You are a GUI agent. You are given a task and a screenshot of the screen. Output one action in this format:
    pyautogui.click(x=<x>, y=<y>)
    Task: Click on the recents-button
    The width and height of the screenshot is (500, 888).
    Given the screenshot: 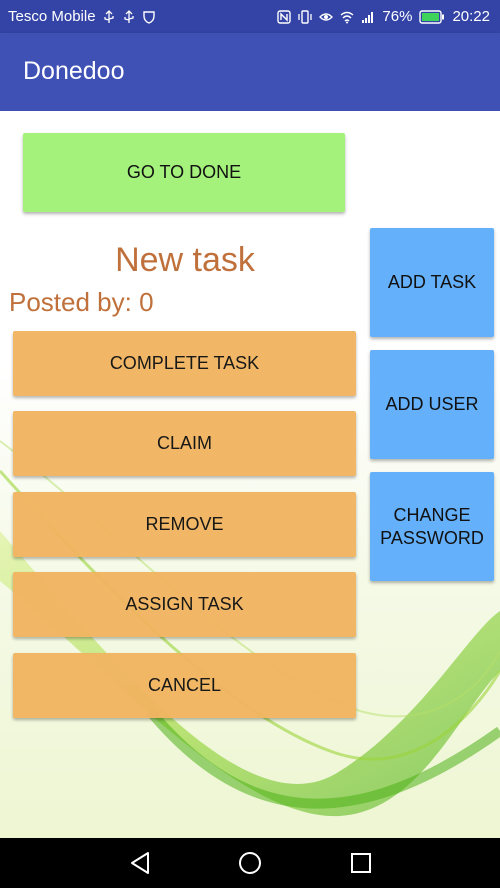 What is the action you would take?
    pyautogui.click(x=361, y=863)
    